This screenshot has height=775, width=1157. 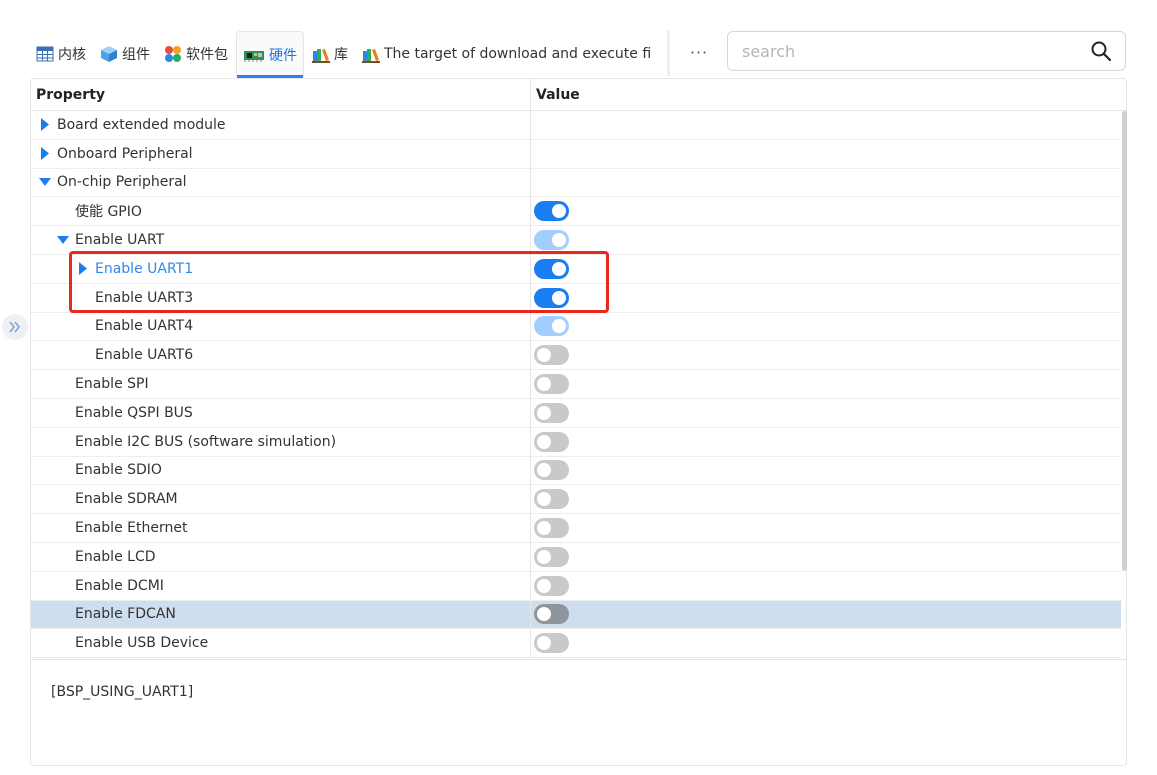 I want to click on scrollbar, so click(x=1124, y=385).